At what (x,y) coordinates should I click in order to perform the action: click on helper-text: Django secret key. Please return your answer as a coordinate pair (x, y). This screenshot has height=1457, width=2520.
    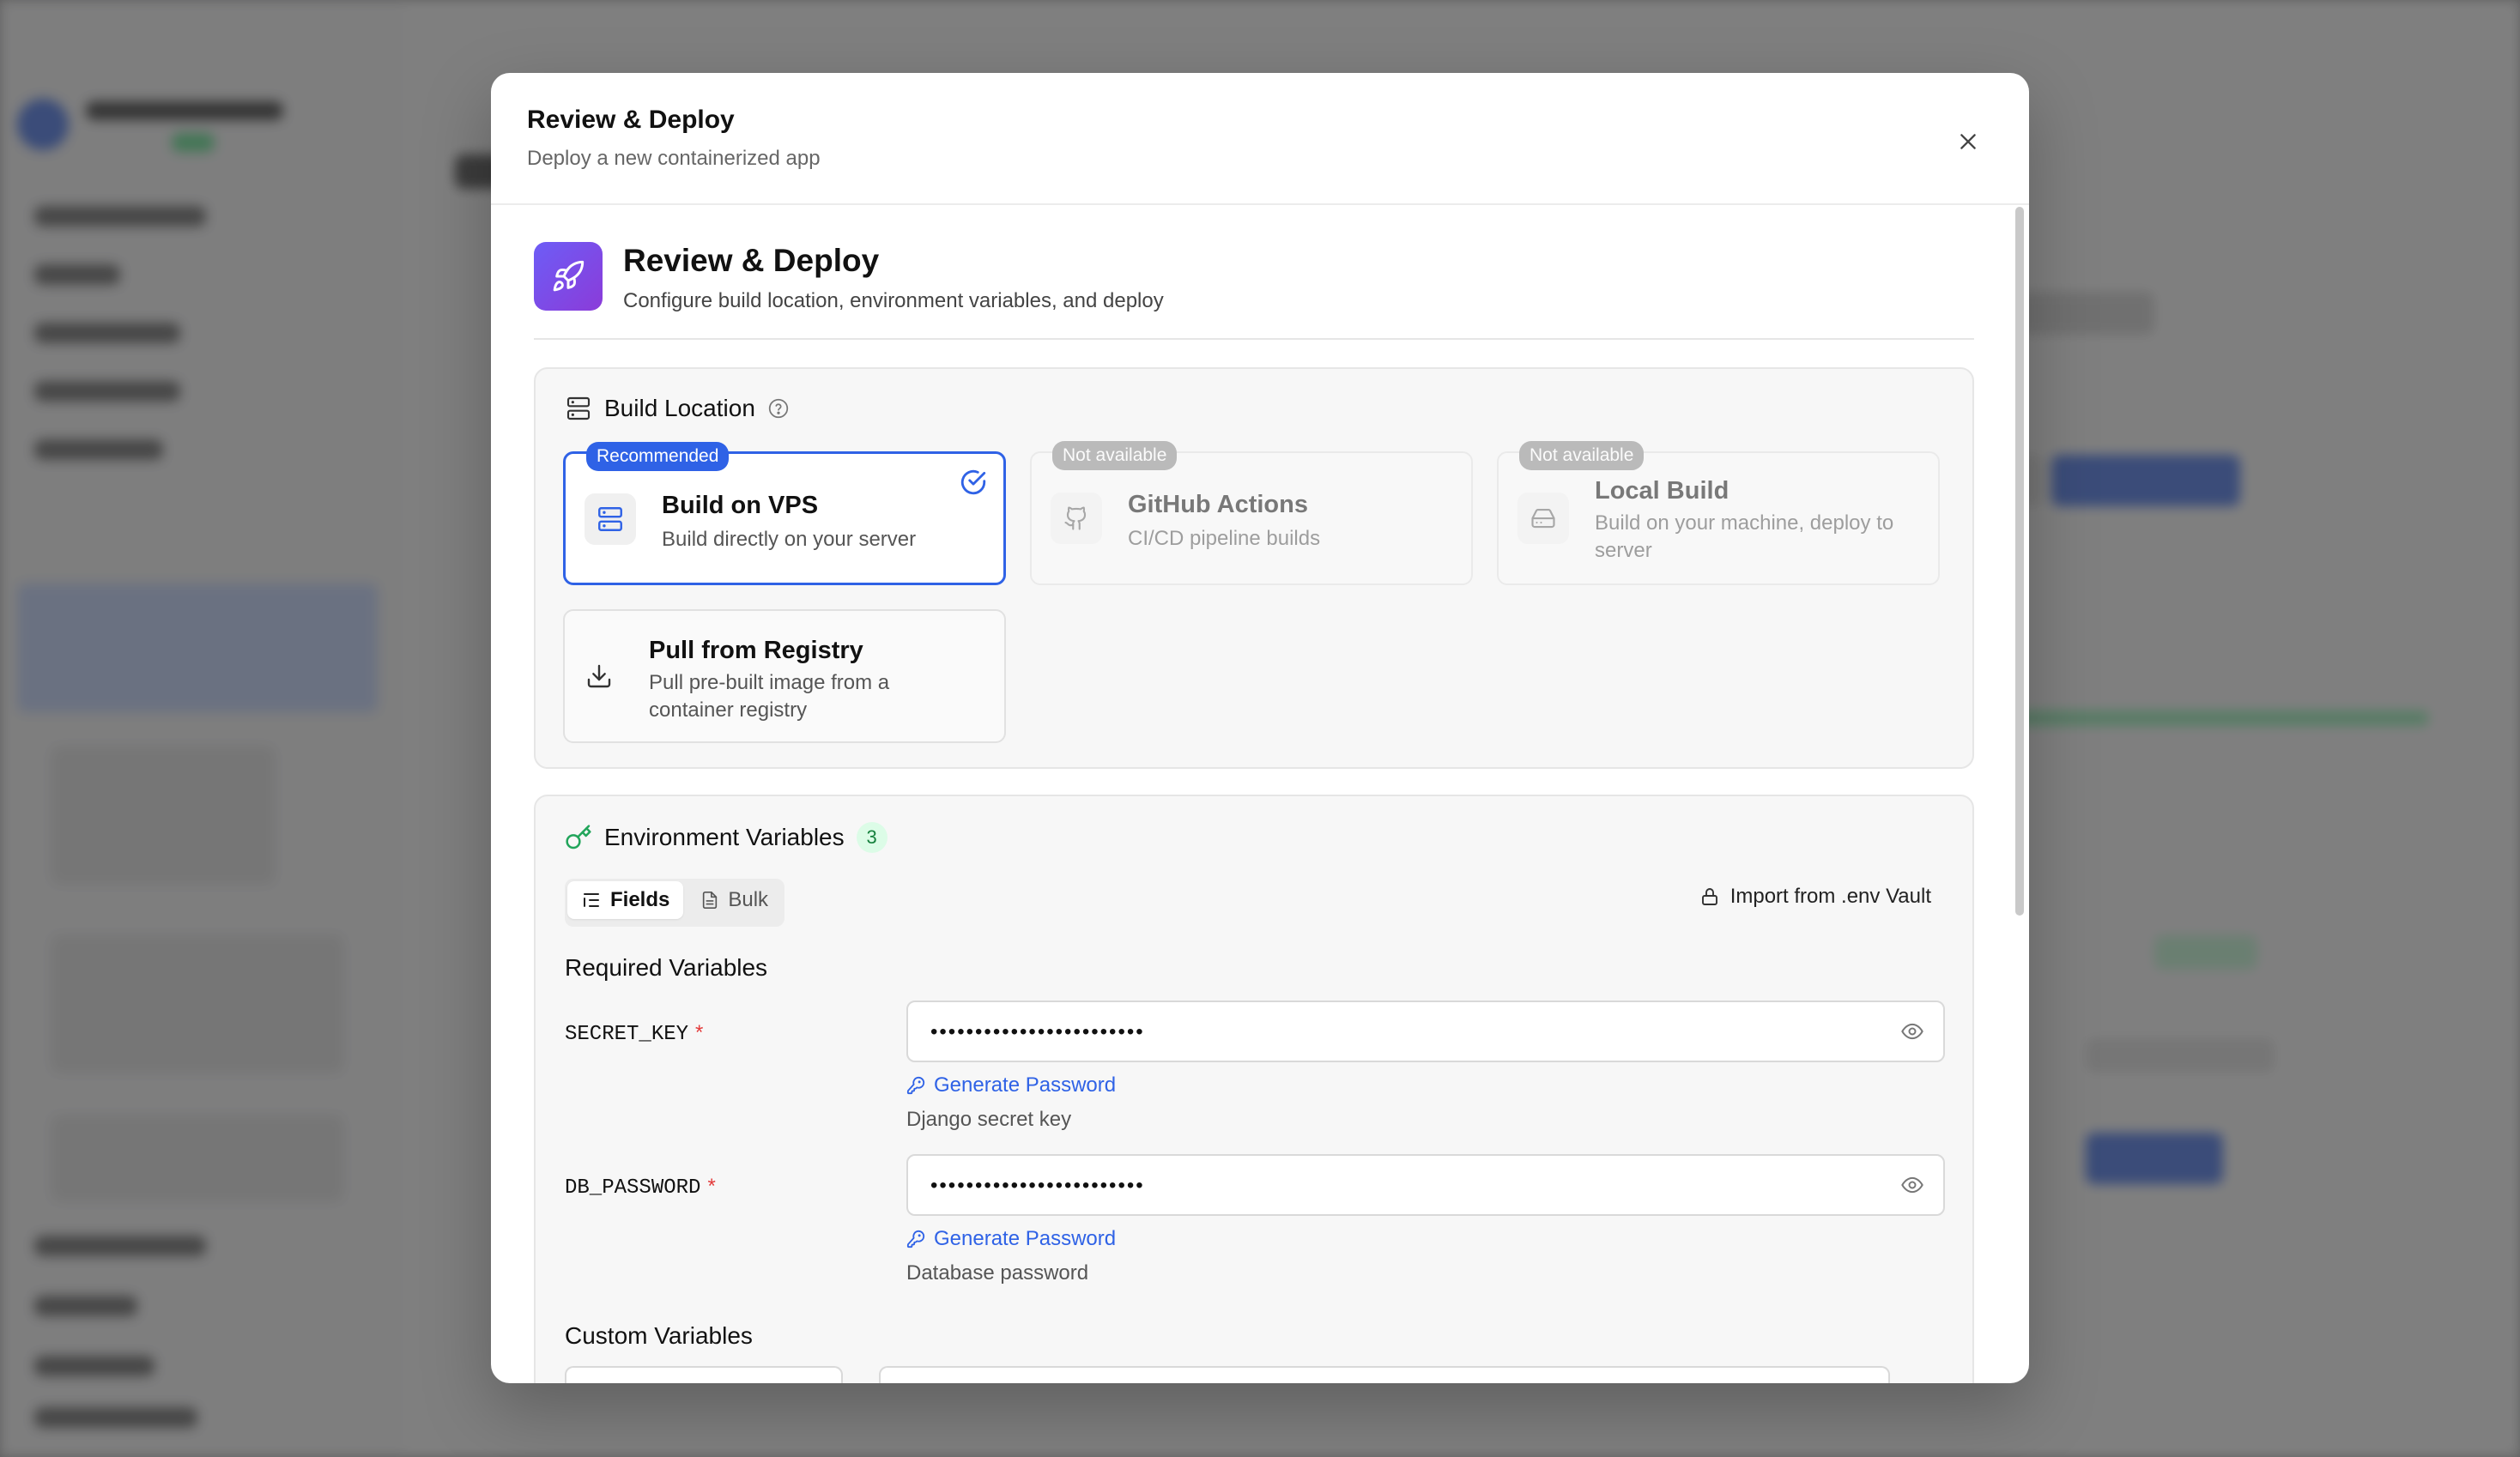
    Looking at the image, I should click on (989, 1119).